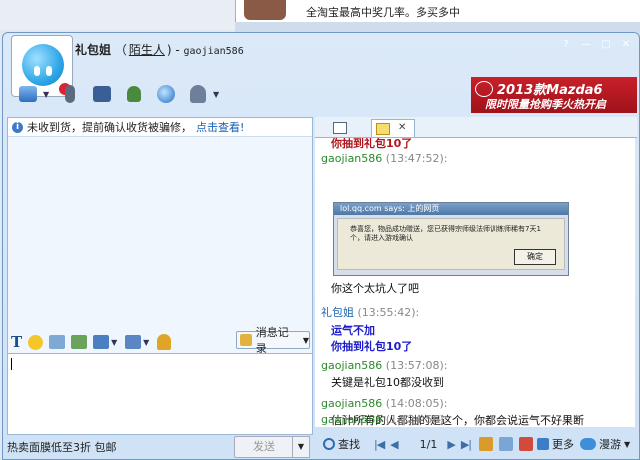 Image resolution: width=640 pixels, height=460 pixels. I want to click on help-button: ?, so click(566, 45).